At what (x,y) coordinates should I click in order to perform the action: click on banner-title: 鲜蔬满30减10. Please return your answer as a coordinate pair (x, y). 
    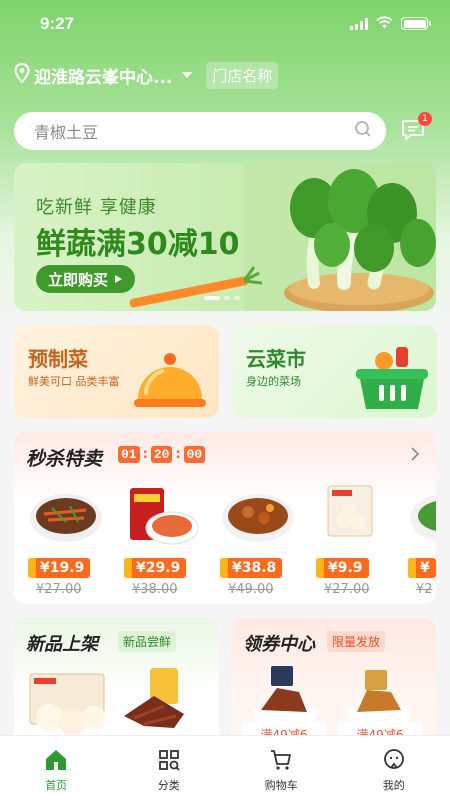
    Looking at the image, I should click on (138, 244).